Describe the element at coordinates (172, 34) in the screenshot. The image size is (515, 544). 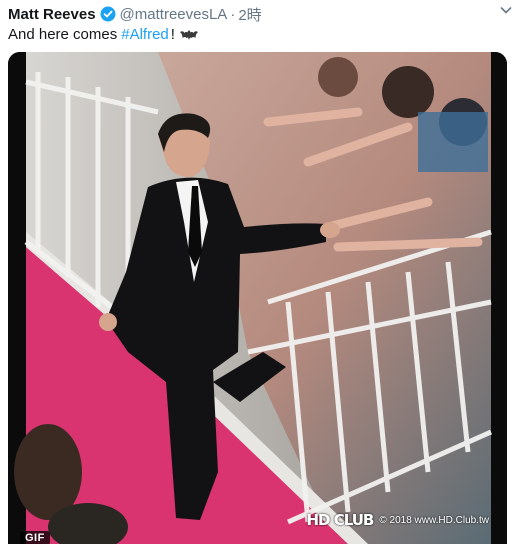
I see `tweet-text-suffix: !` at that location.